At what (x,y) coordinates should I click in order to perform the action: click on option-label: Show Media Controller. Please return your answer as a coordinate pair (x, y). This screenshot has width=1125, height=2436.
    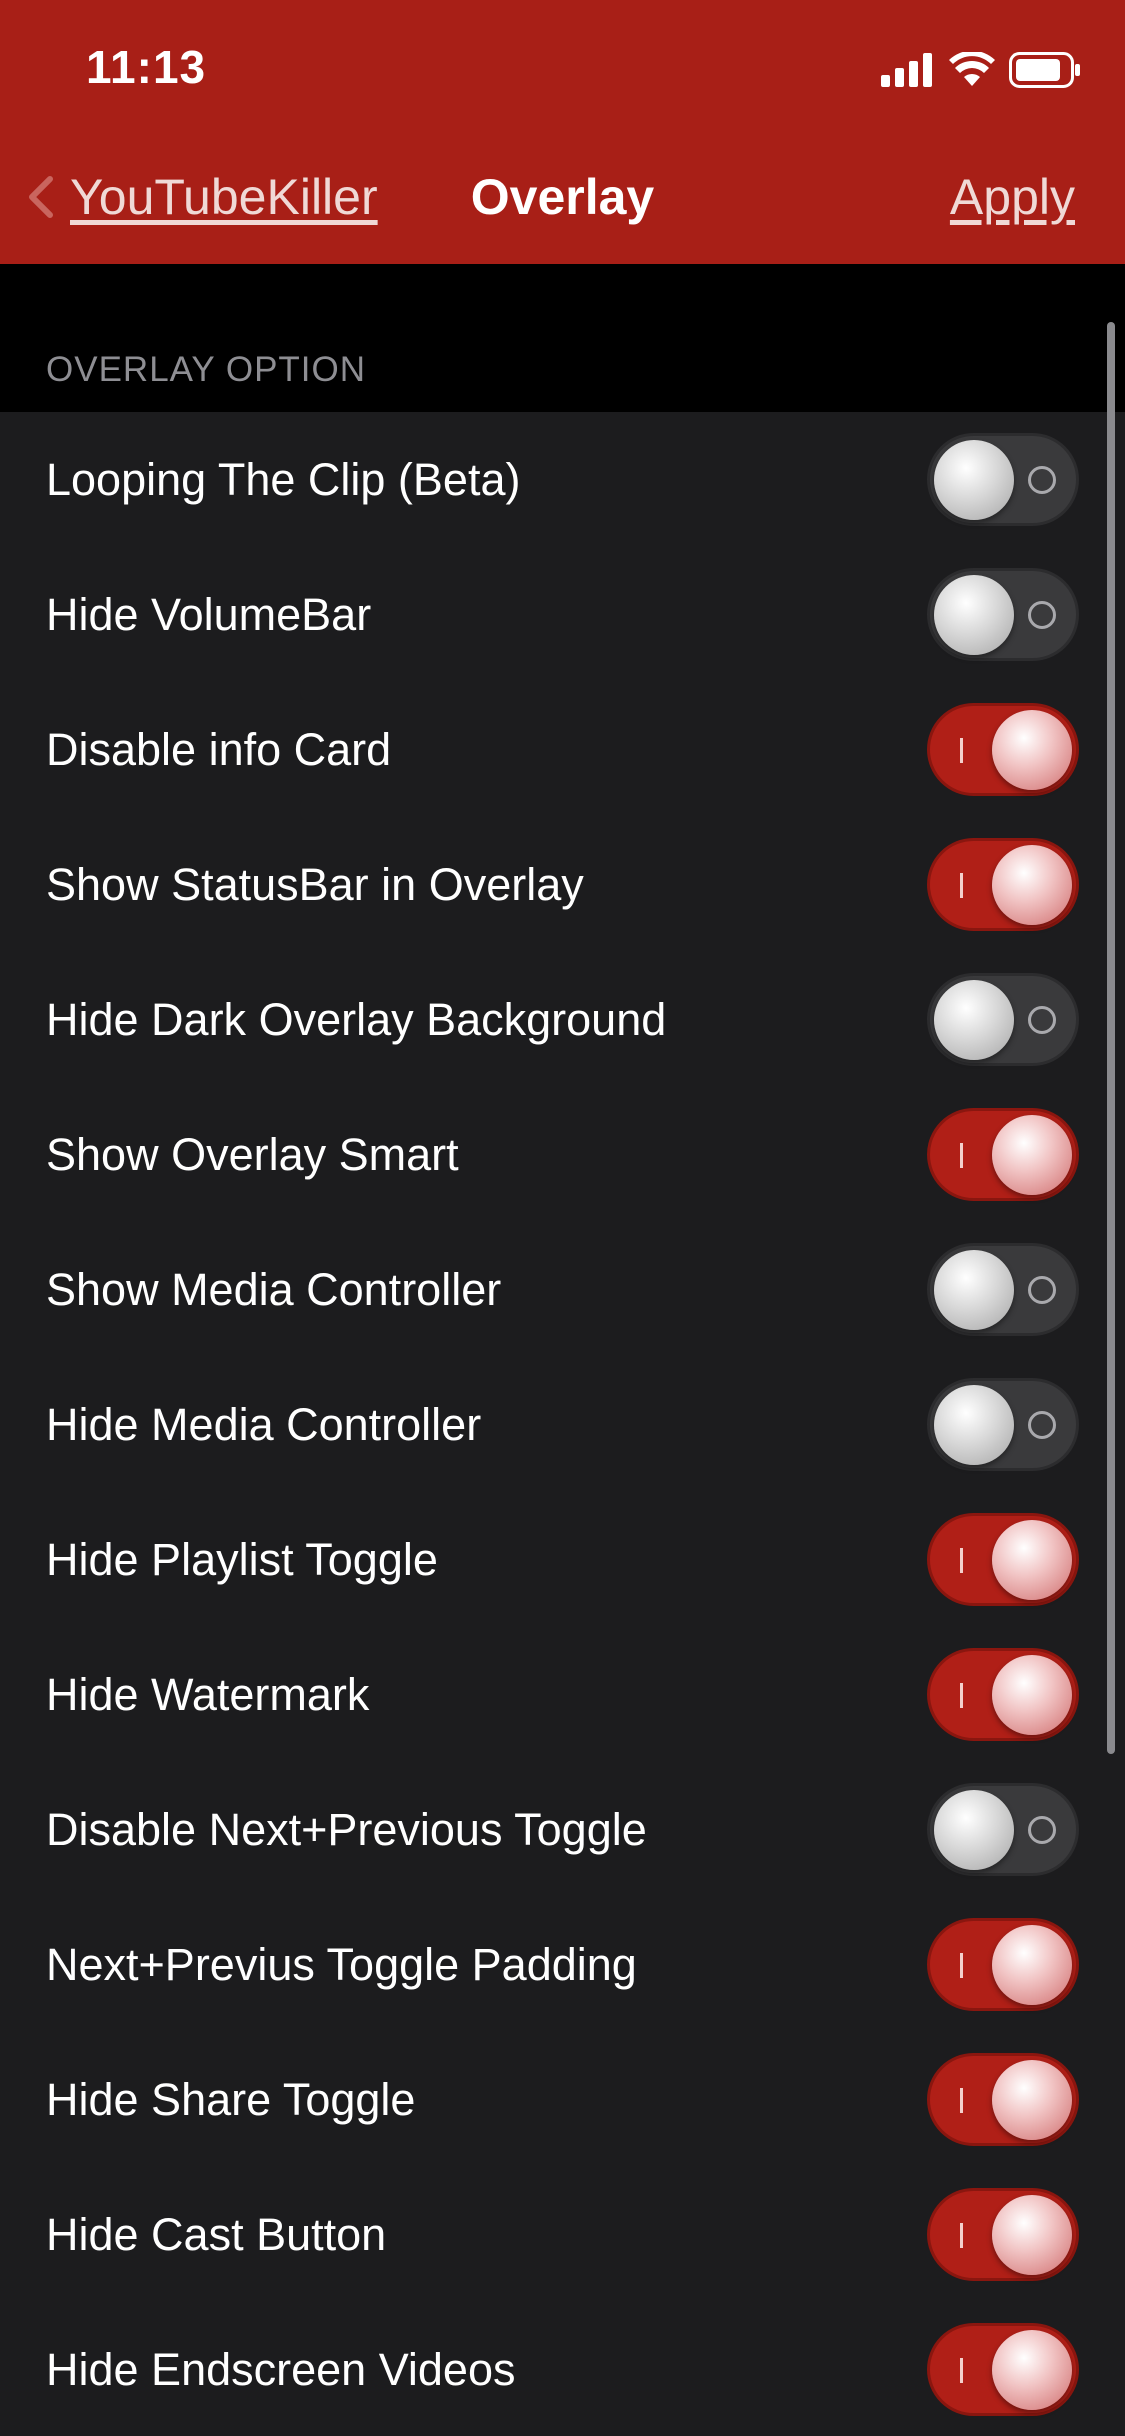
    Looking at the image, I should click on (274, 1289).